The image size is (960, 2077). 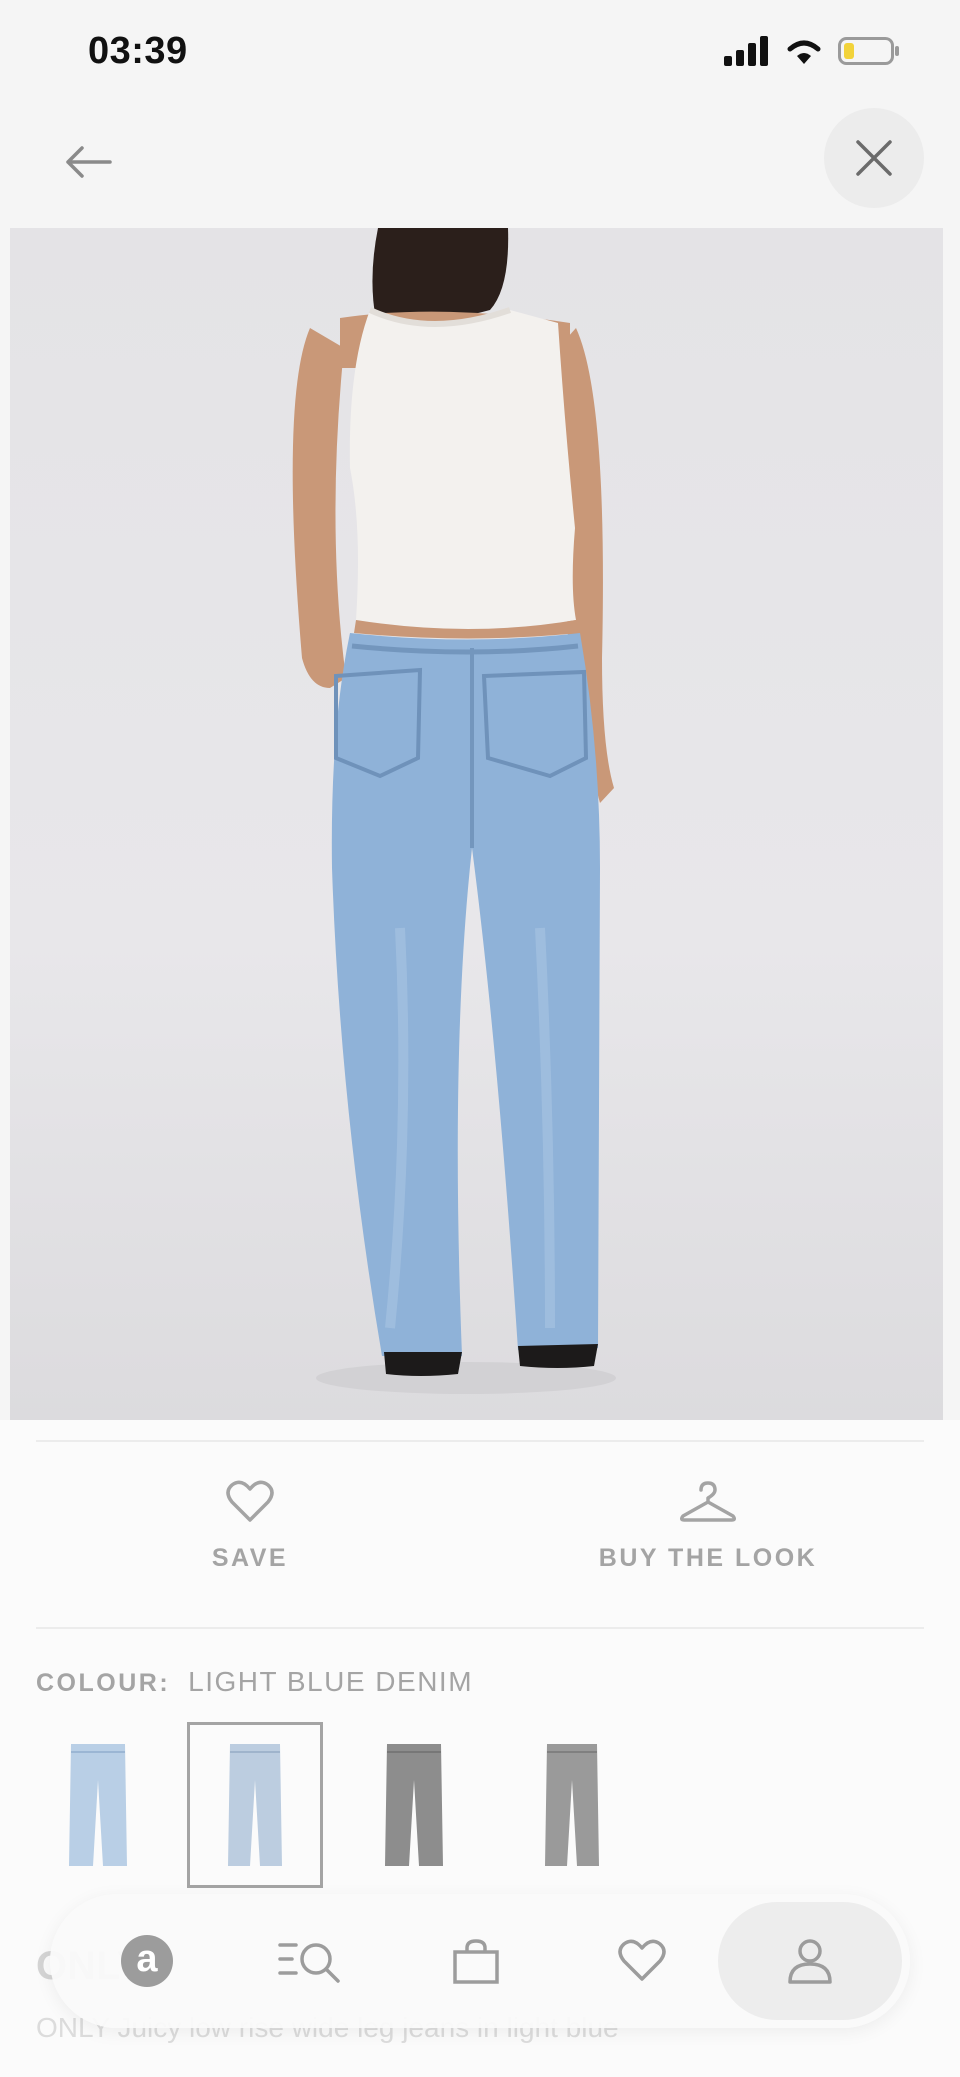 I want to click on close-button, so click(x=874, y=158).